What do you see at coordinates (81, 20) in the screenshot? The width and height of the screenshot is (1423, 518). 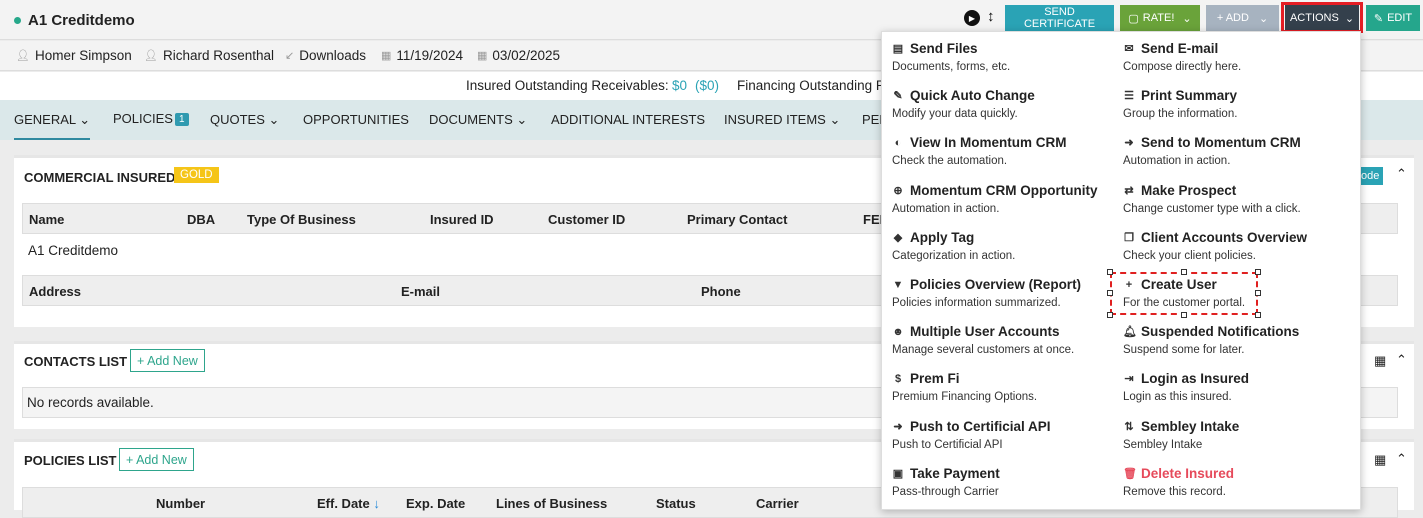 I see `page-title: A1 Creditdemo` at bounding box center [81, 20].